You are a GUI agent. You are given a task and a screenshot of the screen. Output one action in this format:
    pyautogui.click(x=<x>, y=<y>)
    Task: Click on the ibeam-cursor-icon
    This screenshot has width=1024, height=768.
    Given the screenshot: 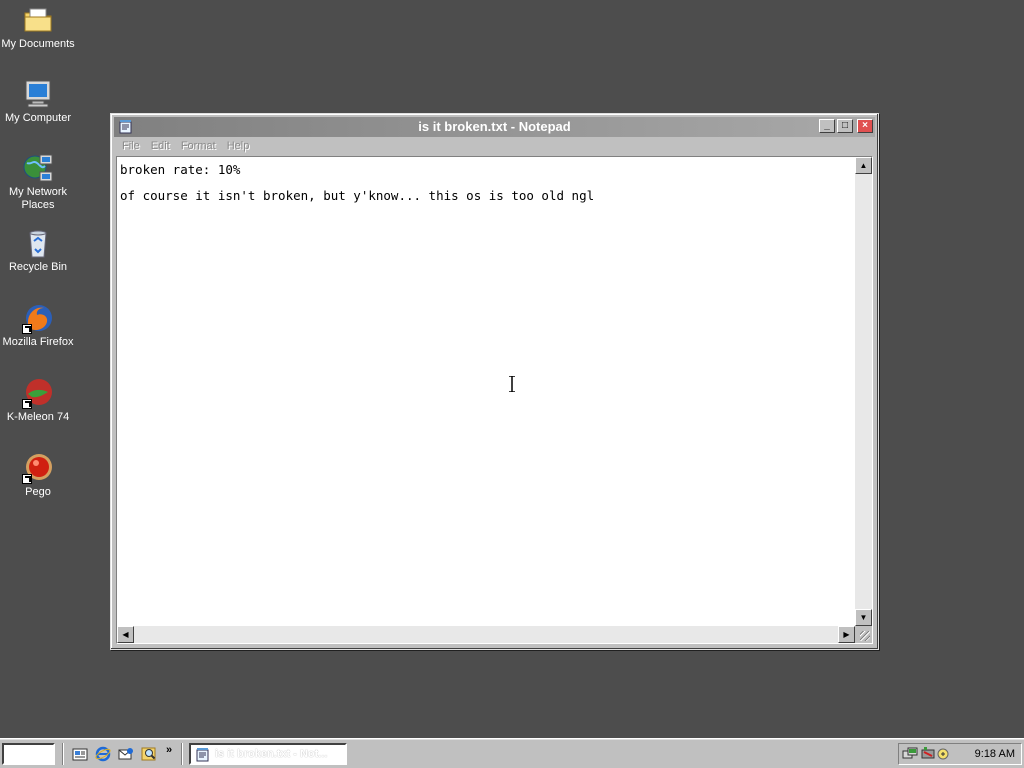 What is the action you would take?
    pyautogui.click(x=512, y=384)
    